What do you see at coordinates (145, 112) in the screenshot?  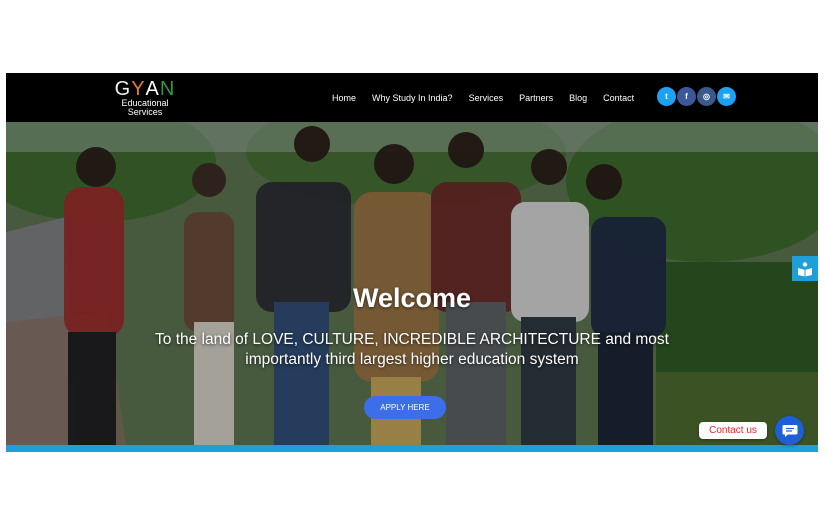 I see `logo-subtitle-2: Services` at bounding box center [145, 112].